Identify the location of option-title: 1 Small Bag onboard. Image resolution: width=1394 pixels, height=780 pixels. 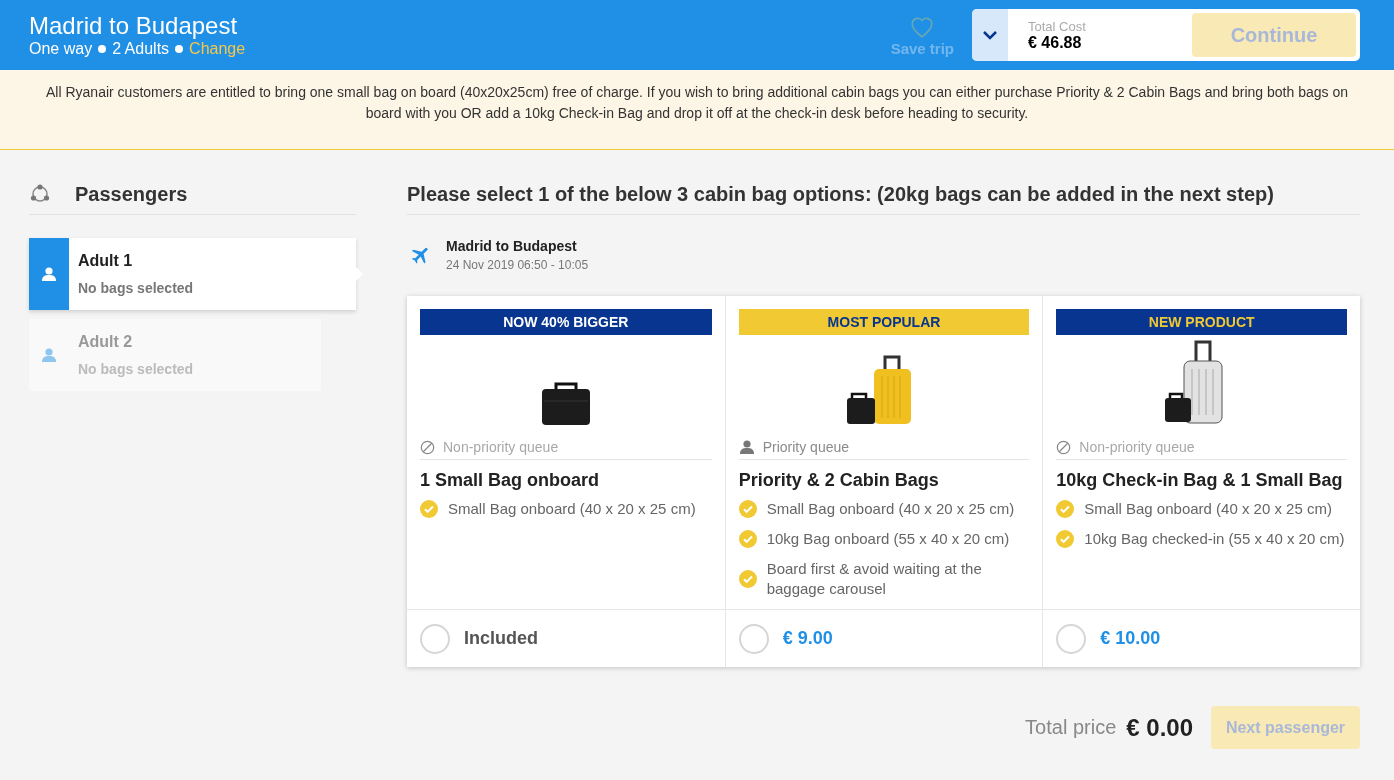
(510, 480).